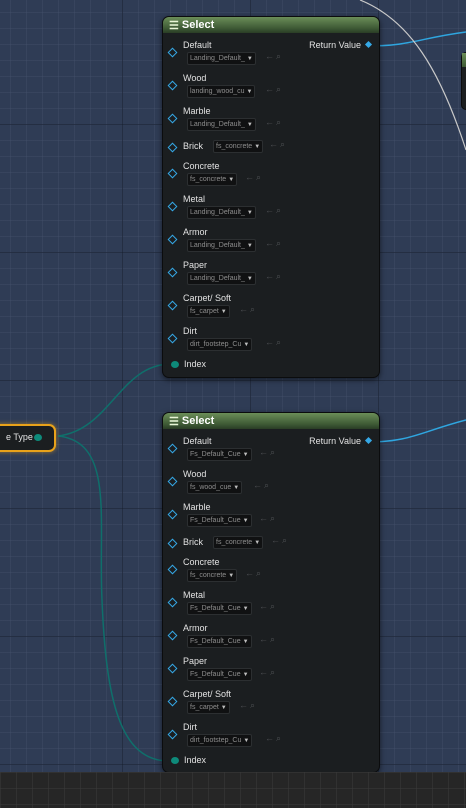 The width and height of the screenshot is (466, 808). I want to click on index-pin, so click(175, 364).